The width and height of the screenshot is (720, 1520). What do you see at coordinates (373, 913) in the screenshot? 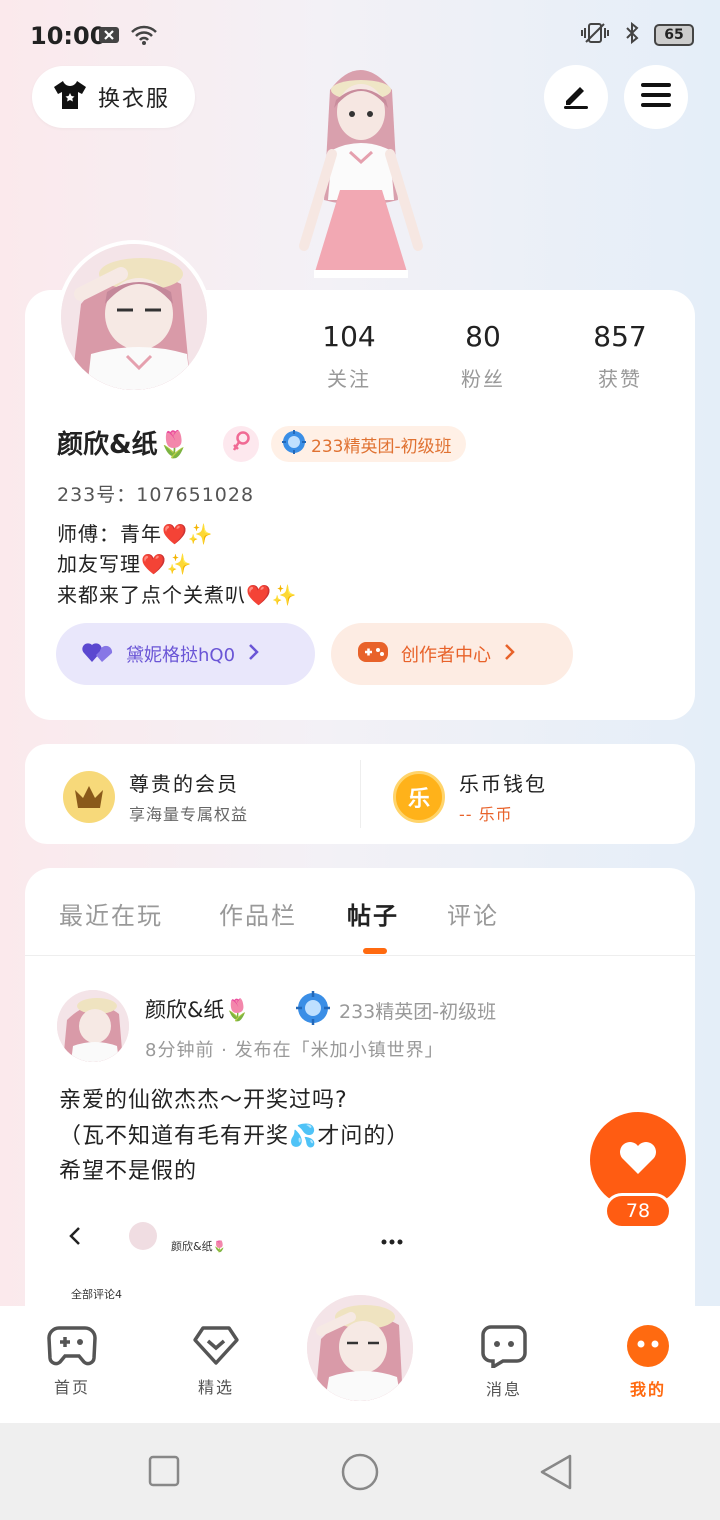
I see `tab-posts: 帖子` at bounding box center [373, 913].